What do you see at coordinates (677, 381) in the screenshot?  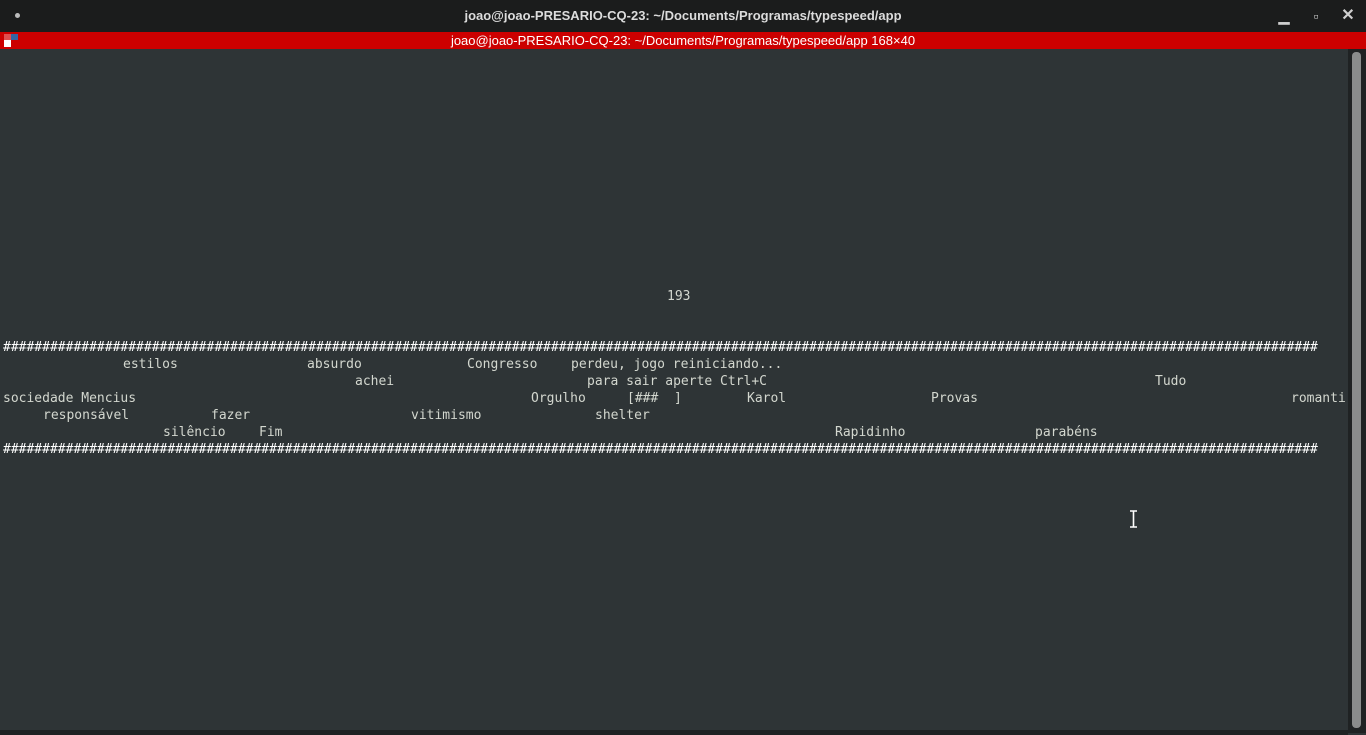 I see `exit-hint: para sair aperte Ctrl+C` at bounding box center [677, 381].